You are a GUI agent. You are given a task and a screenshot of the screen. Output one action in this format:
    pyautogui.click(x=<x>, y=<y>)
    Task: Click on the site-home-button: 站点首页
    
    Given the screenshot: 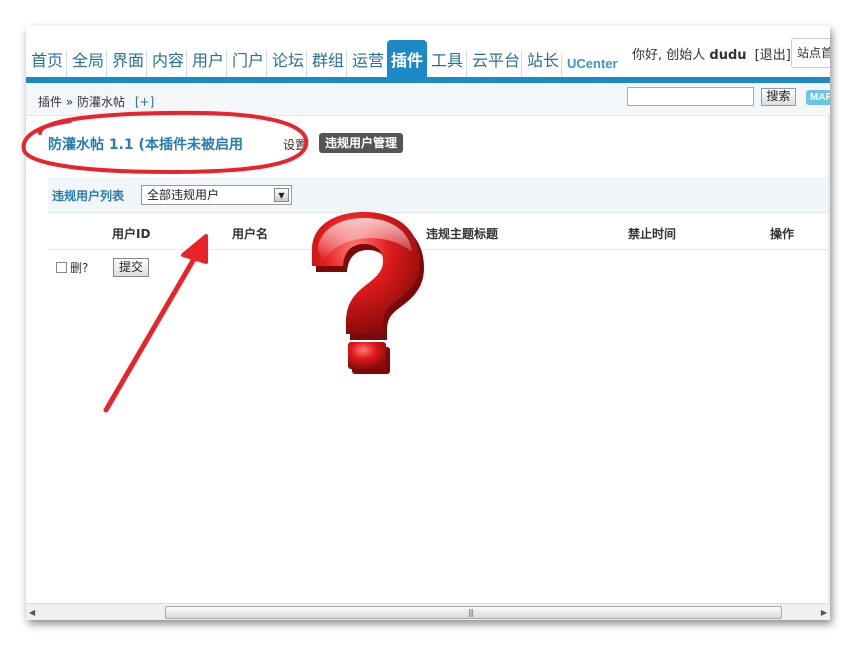 What is the action you would take?
    pyautogui.click(x=810, y=53)
    